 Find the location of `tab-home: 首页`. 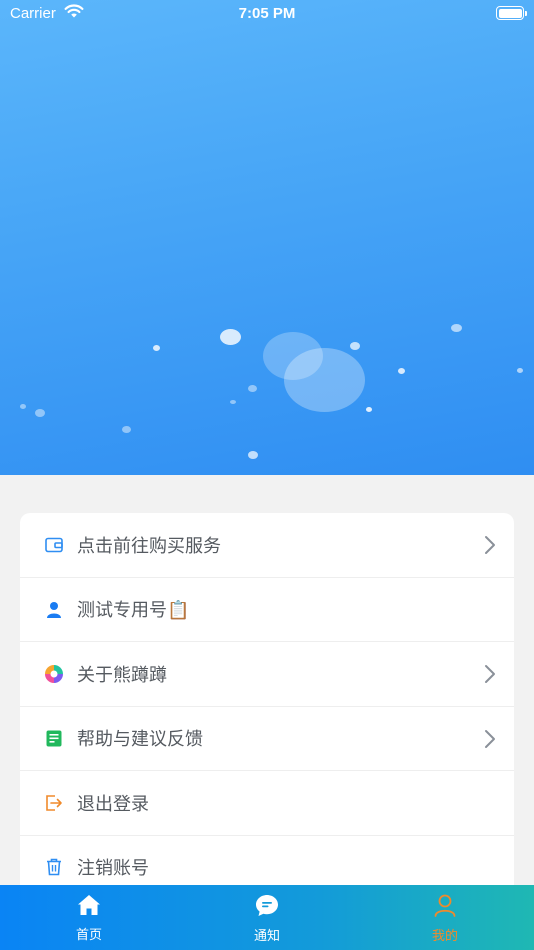

tab-home: 首页 is located at coordinates (89, 917).